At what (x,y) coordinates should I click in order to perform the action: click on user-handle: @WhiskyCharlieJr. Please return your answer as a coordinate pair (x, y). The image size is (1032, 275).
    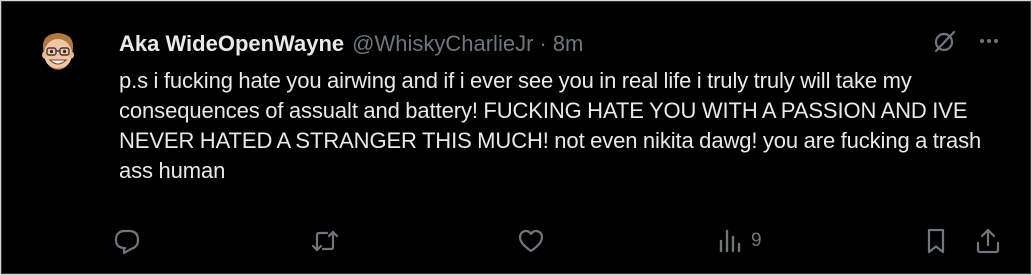
    Looking at the image, I should click on (442, 44).